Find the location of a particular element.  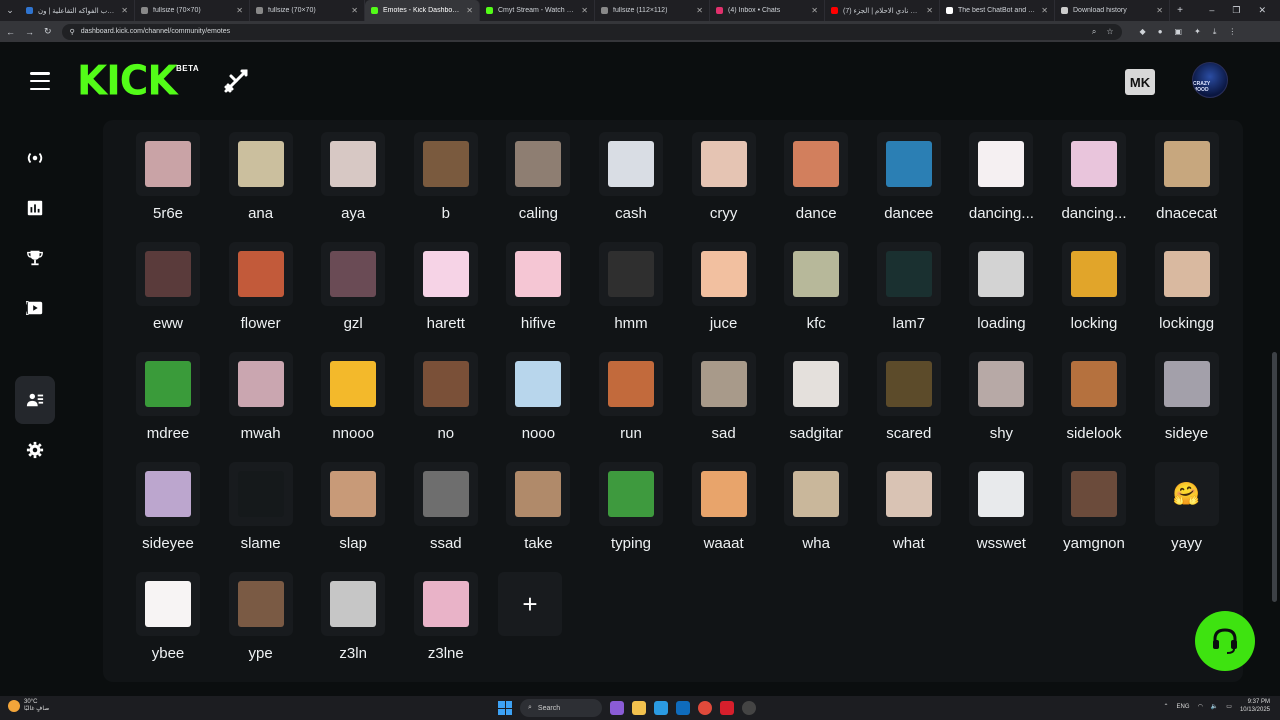

minimize-icon: – is located at coordinates (1211, 10).